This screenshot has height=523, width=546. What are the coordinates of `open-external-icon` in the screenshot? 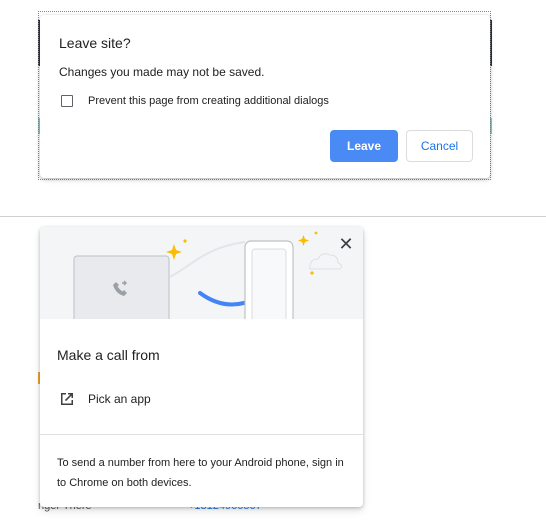 It's located at (67, 399).